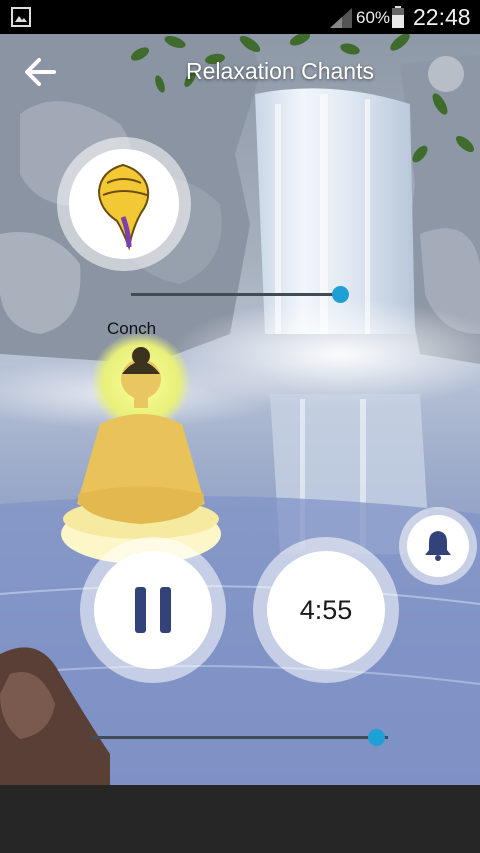 This screenshot has height=853, width=480. Describe the element at coordinates (21, 17) in the screenshot. I see `gallery-notification-icon` at that location.